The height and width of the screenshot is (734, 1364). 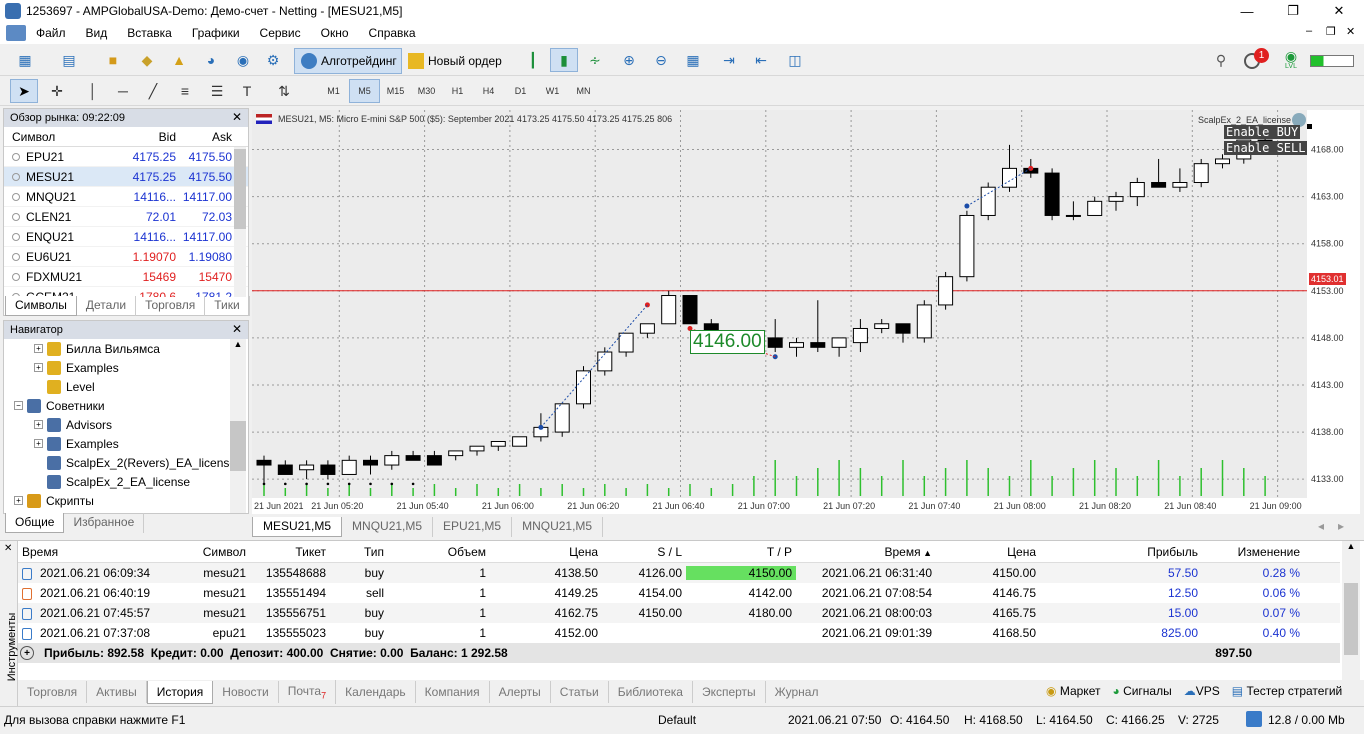 What do you see at coordinates (126, 217) in the screenshot?
I see `market-watch-row: CLEN21 72.01 72.03` at bounding box center [126, 217].